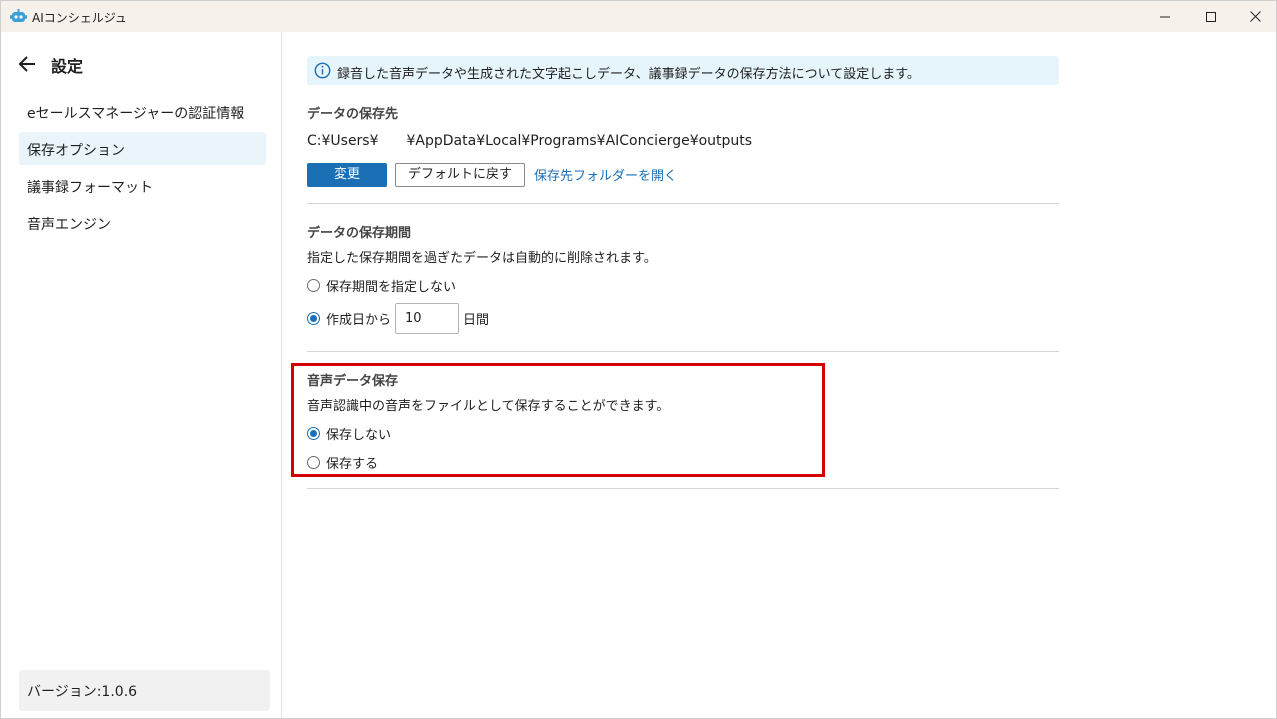 This screenshot has height=719, width=1277. What do you see at coordinates (313, 318) in the screenshot?
I see `radio-button-selected` at bounding box center [313, 318].